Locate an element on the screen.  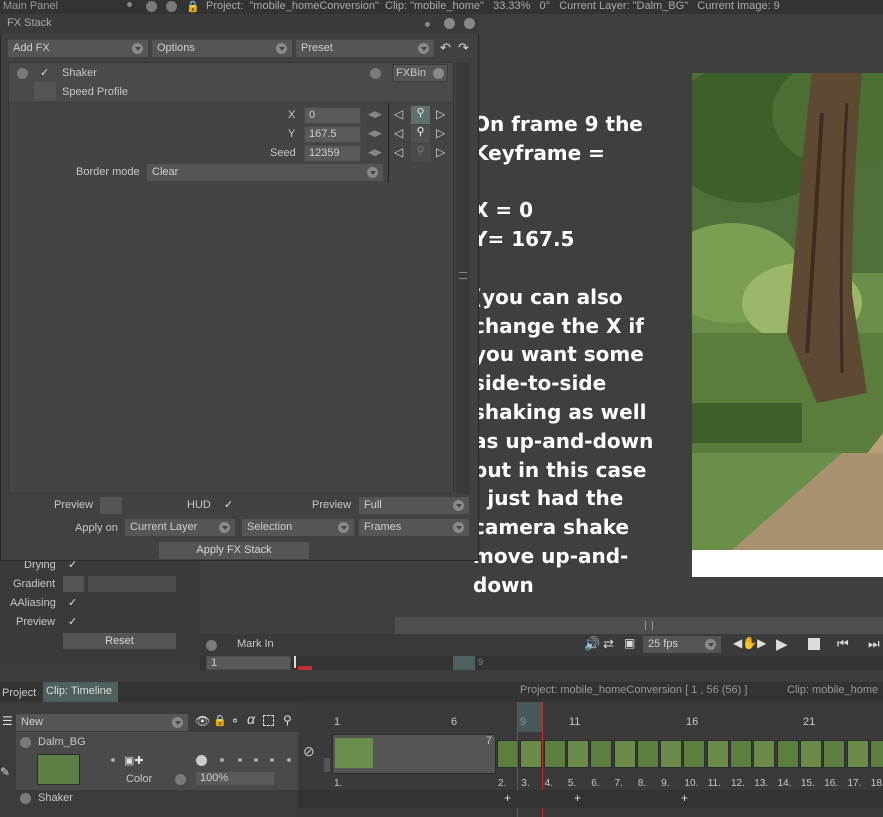
preview-swatch is located at coordinates (111, 505).